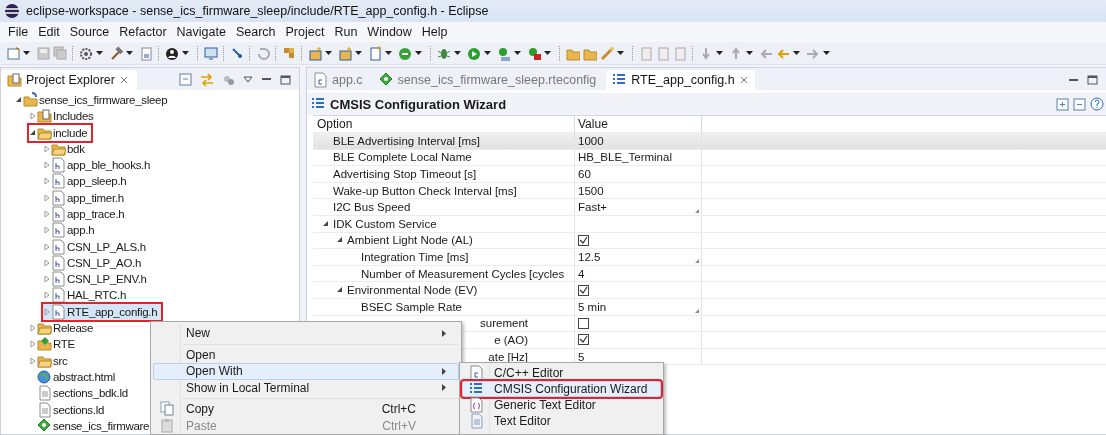 The width and height of the screenshot is (1106, 435). Describe the element at coordinates (87, 181) in the screenshot. I see `tree-item: app_sleep.h` at that location.